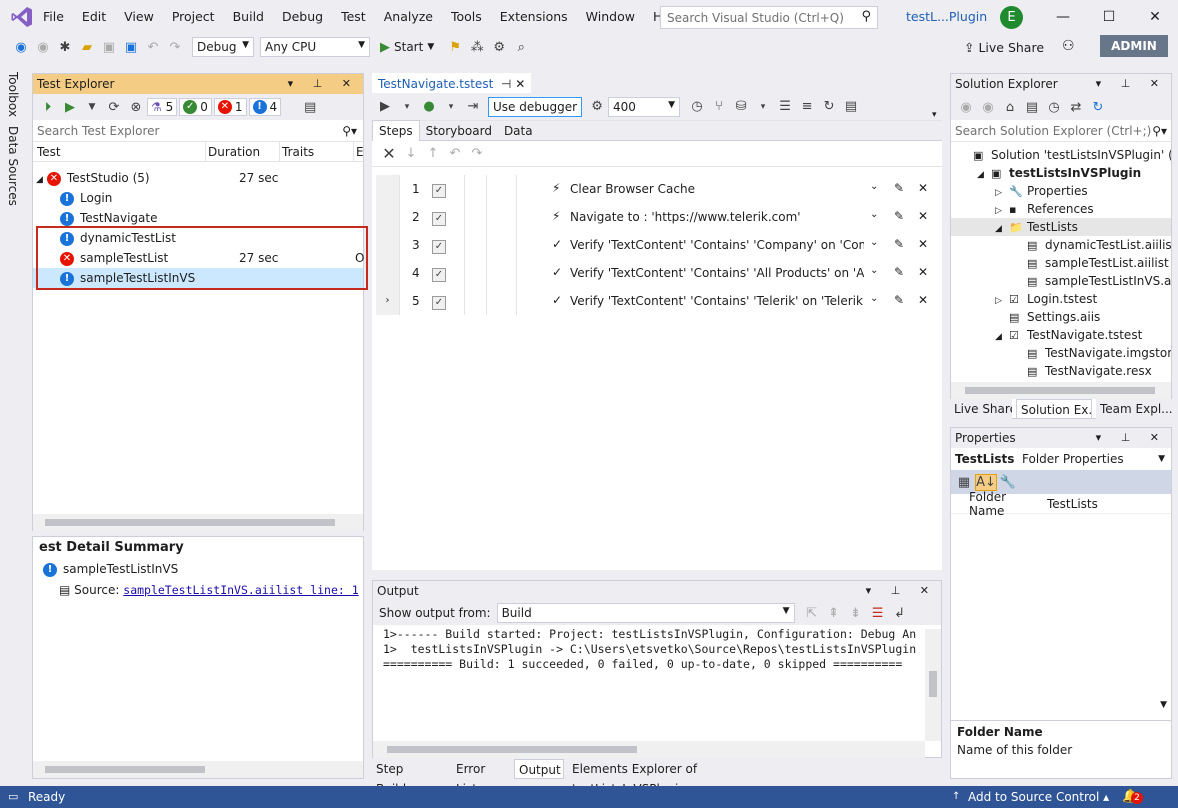  Describe the element at coordinates (1004, 47) in the screenshot. I see `live-share-button: ⇪ Live Share` at that location.